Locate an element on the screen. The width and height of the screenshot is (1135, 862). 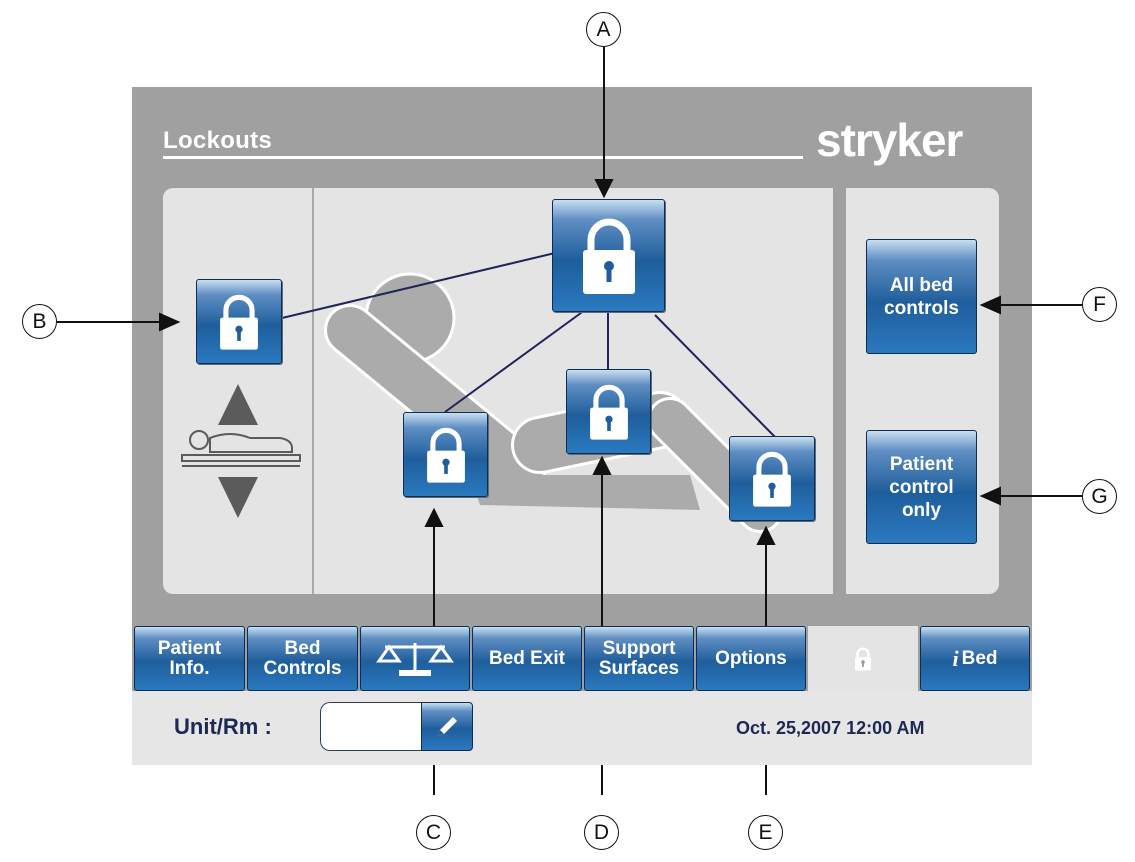
callout-c: C is located at coordinates (433, 832).